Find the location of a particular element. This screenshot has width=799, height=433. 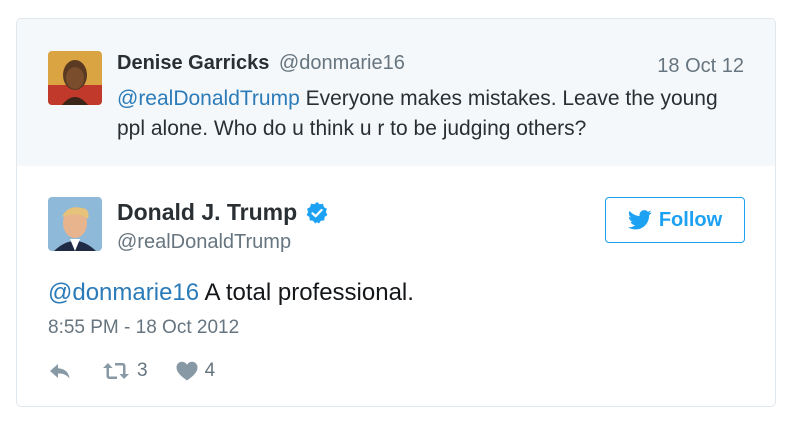

retweet-icon is located at coordinates (116, 371).